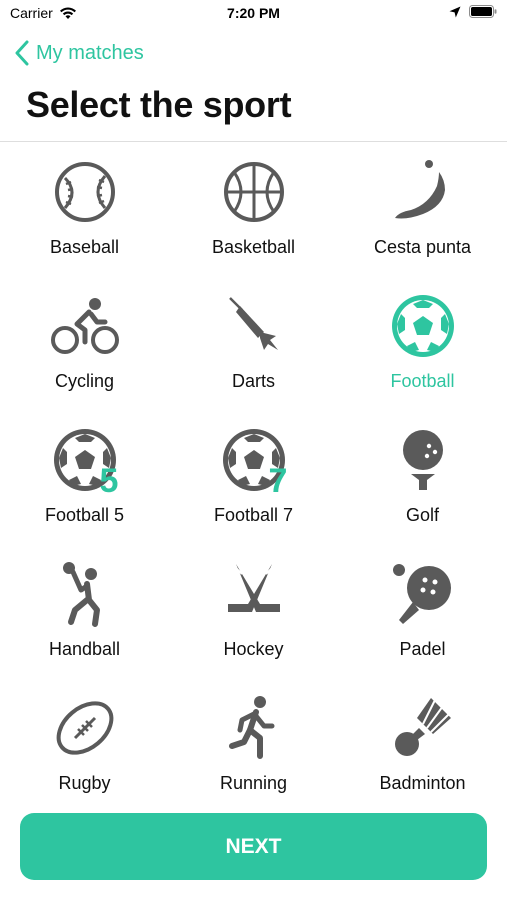  What do you see at coordinates (84, 649) in the screenshot?
I see `sport-label: Handball` at bounding box center [84, 649].